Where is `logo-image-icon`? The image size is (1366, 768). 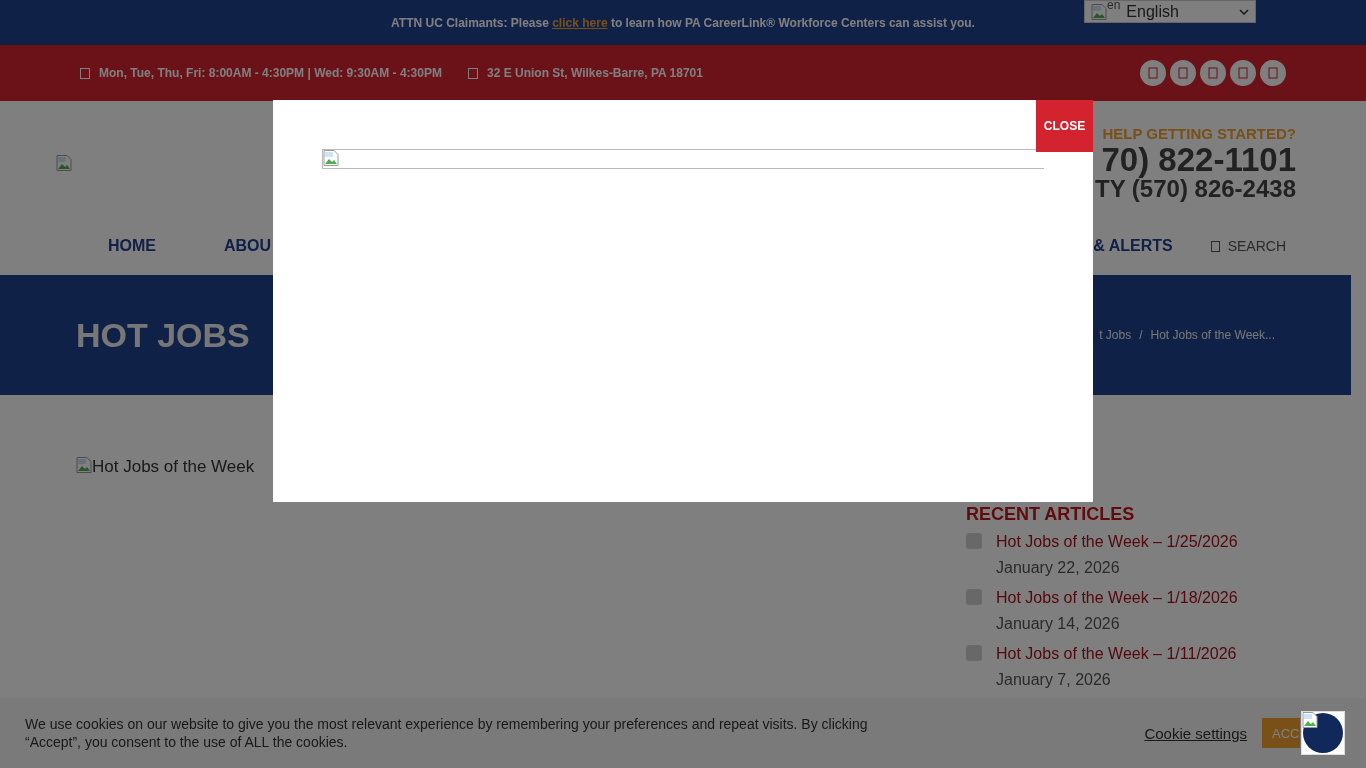 logo-image-icon is located at coordinates (64, 163).